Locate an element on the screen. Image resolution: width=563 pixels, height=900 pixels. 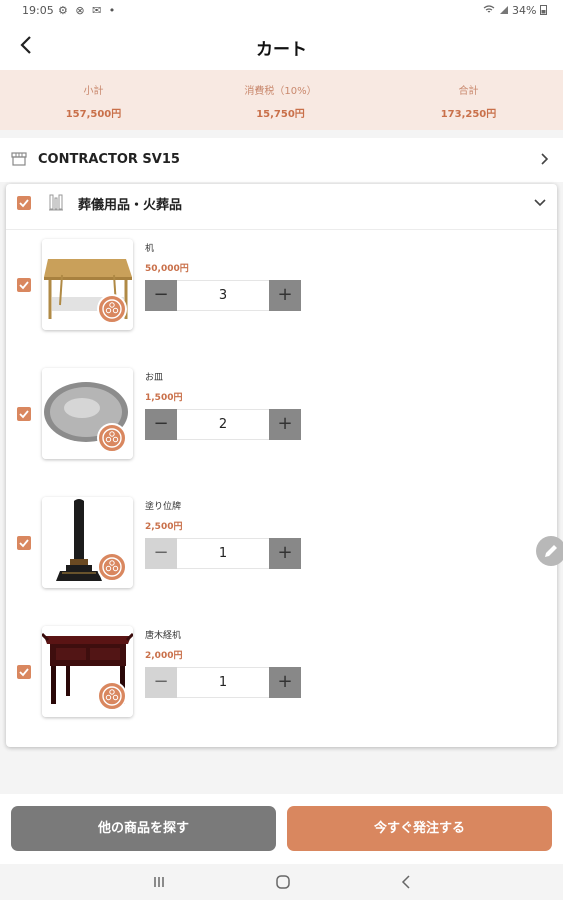
quantity-stepper: − 3 + is located at coordinates (223, 295).